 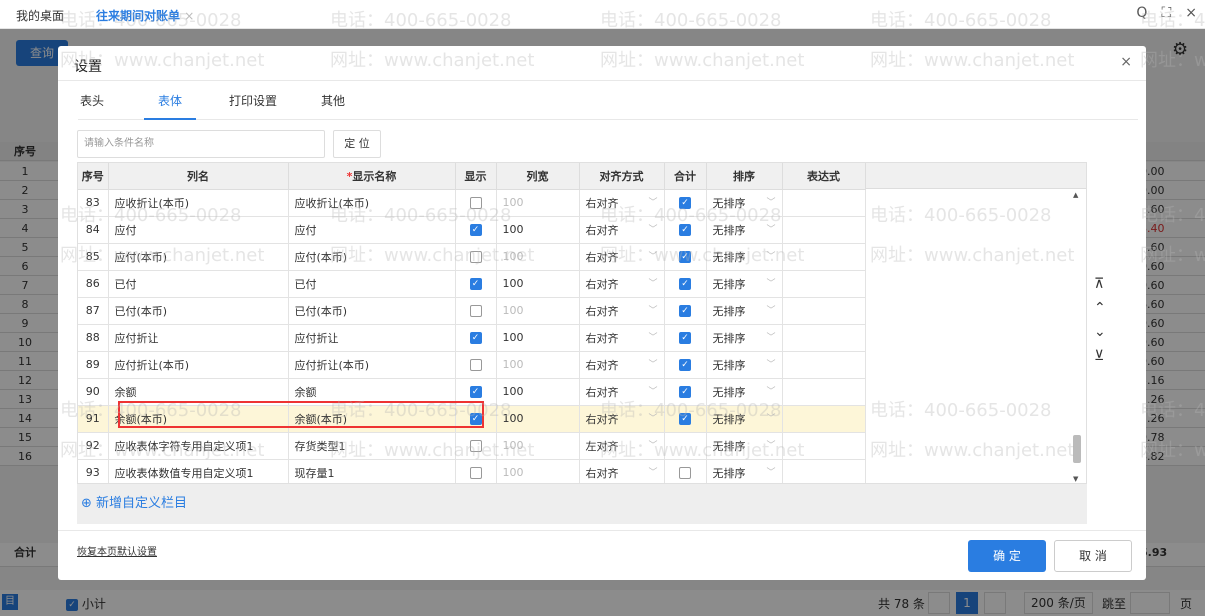 I want to click on close-window-icon: ×, so click(x=1191, y=13).